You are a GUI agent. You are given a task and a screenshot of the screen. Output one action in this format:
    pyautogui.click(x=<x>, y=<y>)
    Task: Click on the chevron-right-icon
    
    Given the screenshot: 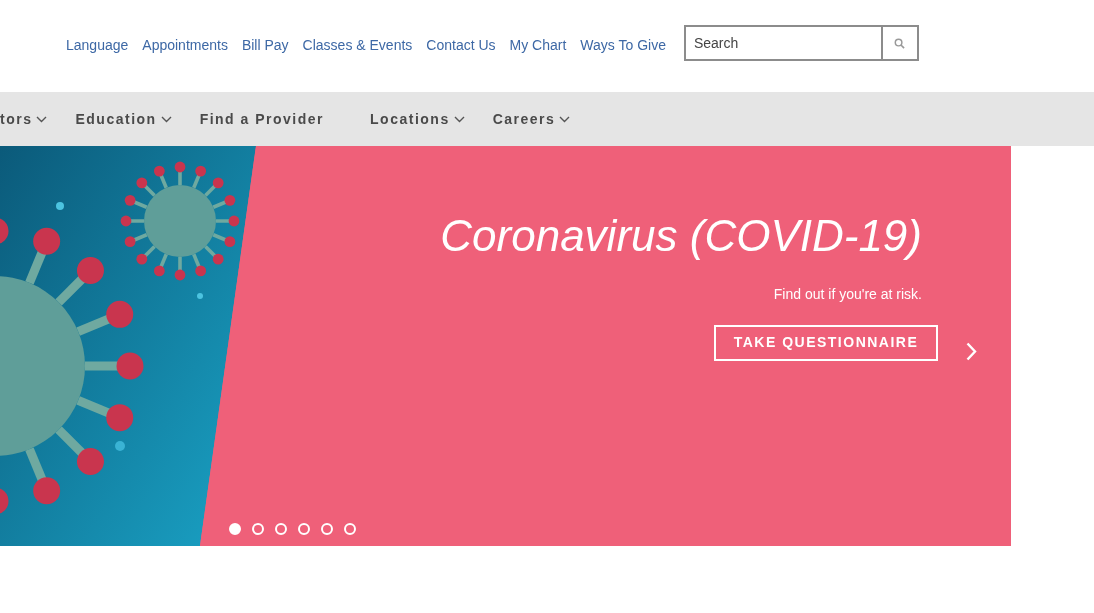 What is the action you would take?
    pyautogui.click(x=971, y=351)
    